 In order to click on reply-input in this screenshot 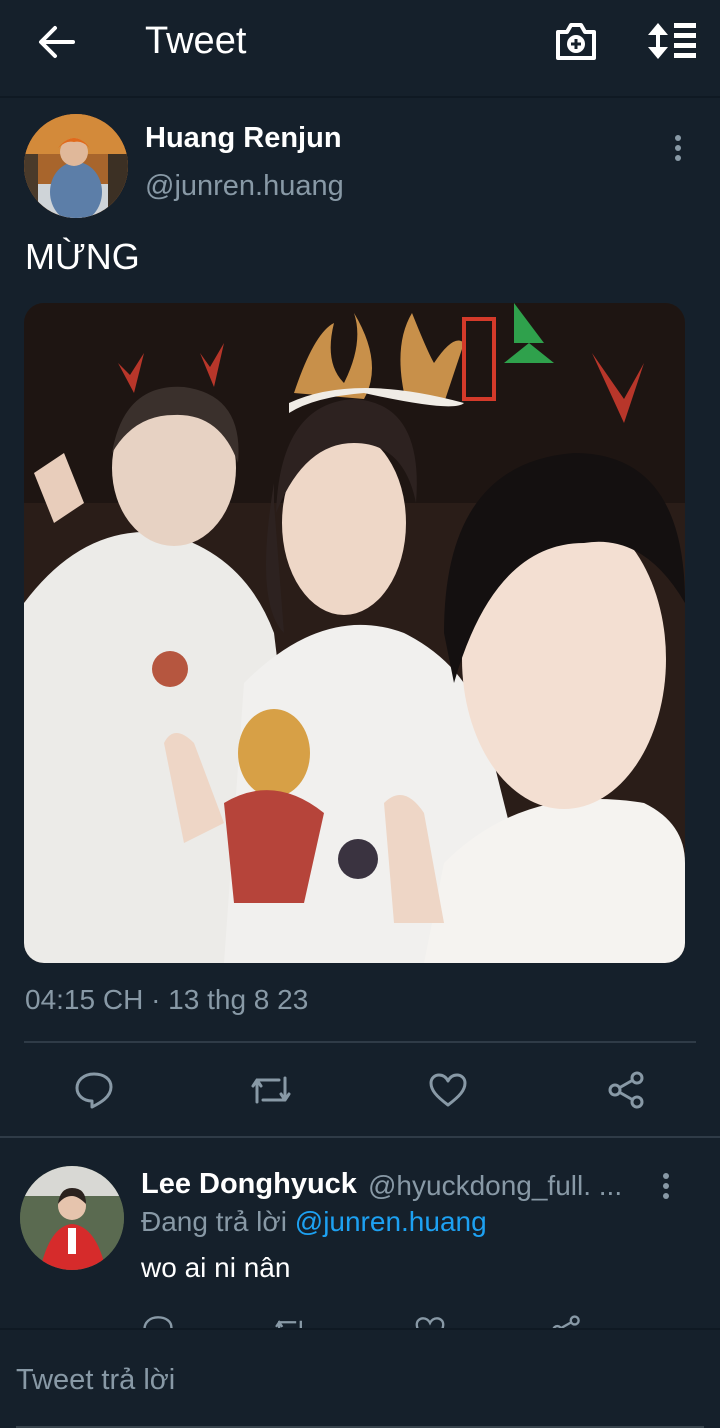, I will do `click(356, 1380)`.